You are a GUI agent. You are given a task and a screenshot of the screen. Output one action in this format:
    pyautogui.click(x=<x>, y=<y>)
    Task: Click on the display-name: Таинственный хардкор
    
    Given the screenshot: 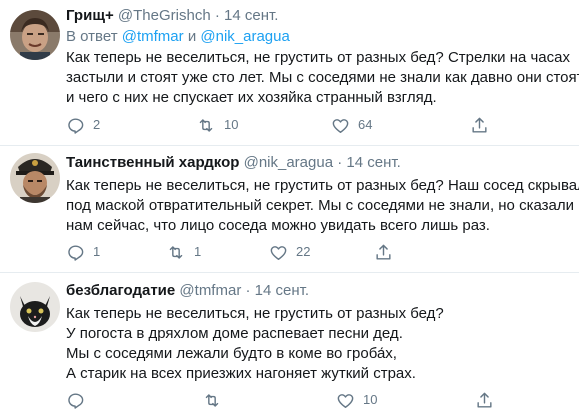 What is the action you would take?
    pyautogui.click(x=152, y=162)
    